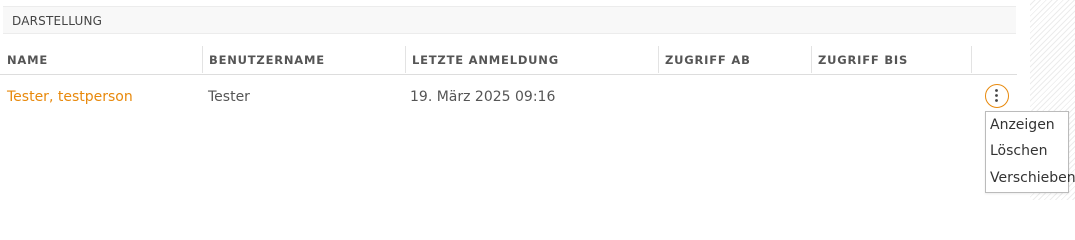 The image size is (1075, 240). Describe the element at coordinates (1018, 151) in the screenshot. I see `menu-item-loeschen: Löschen` at that location.